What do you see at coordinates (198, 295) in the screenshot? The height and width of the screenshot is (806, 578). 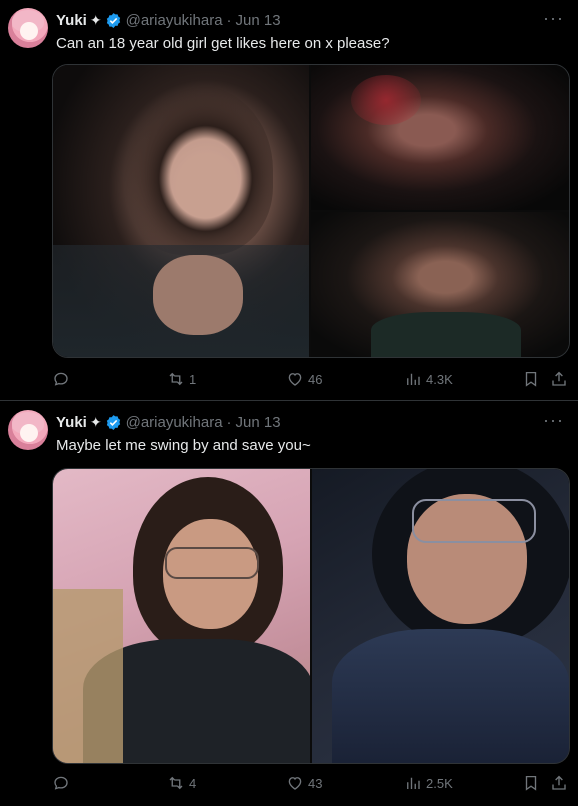 I see `photo-hand` at bounding box center [198, 295].